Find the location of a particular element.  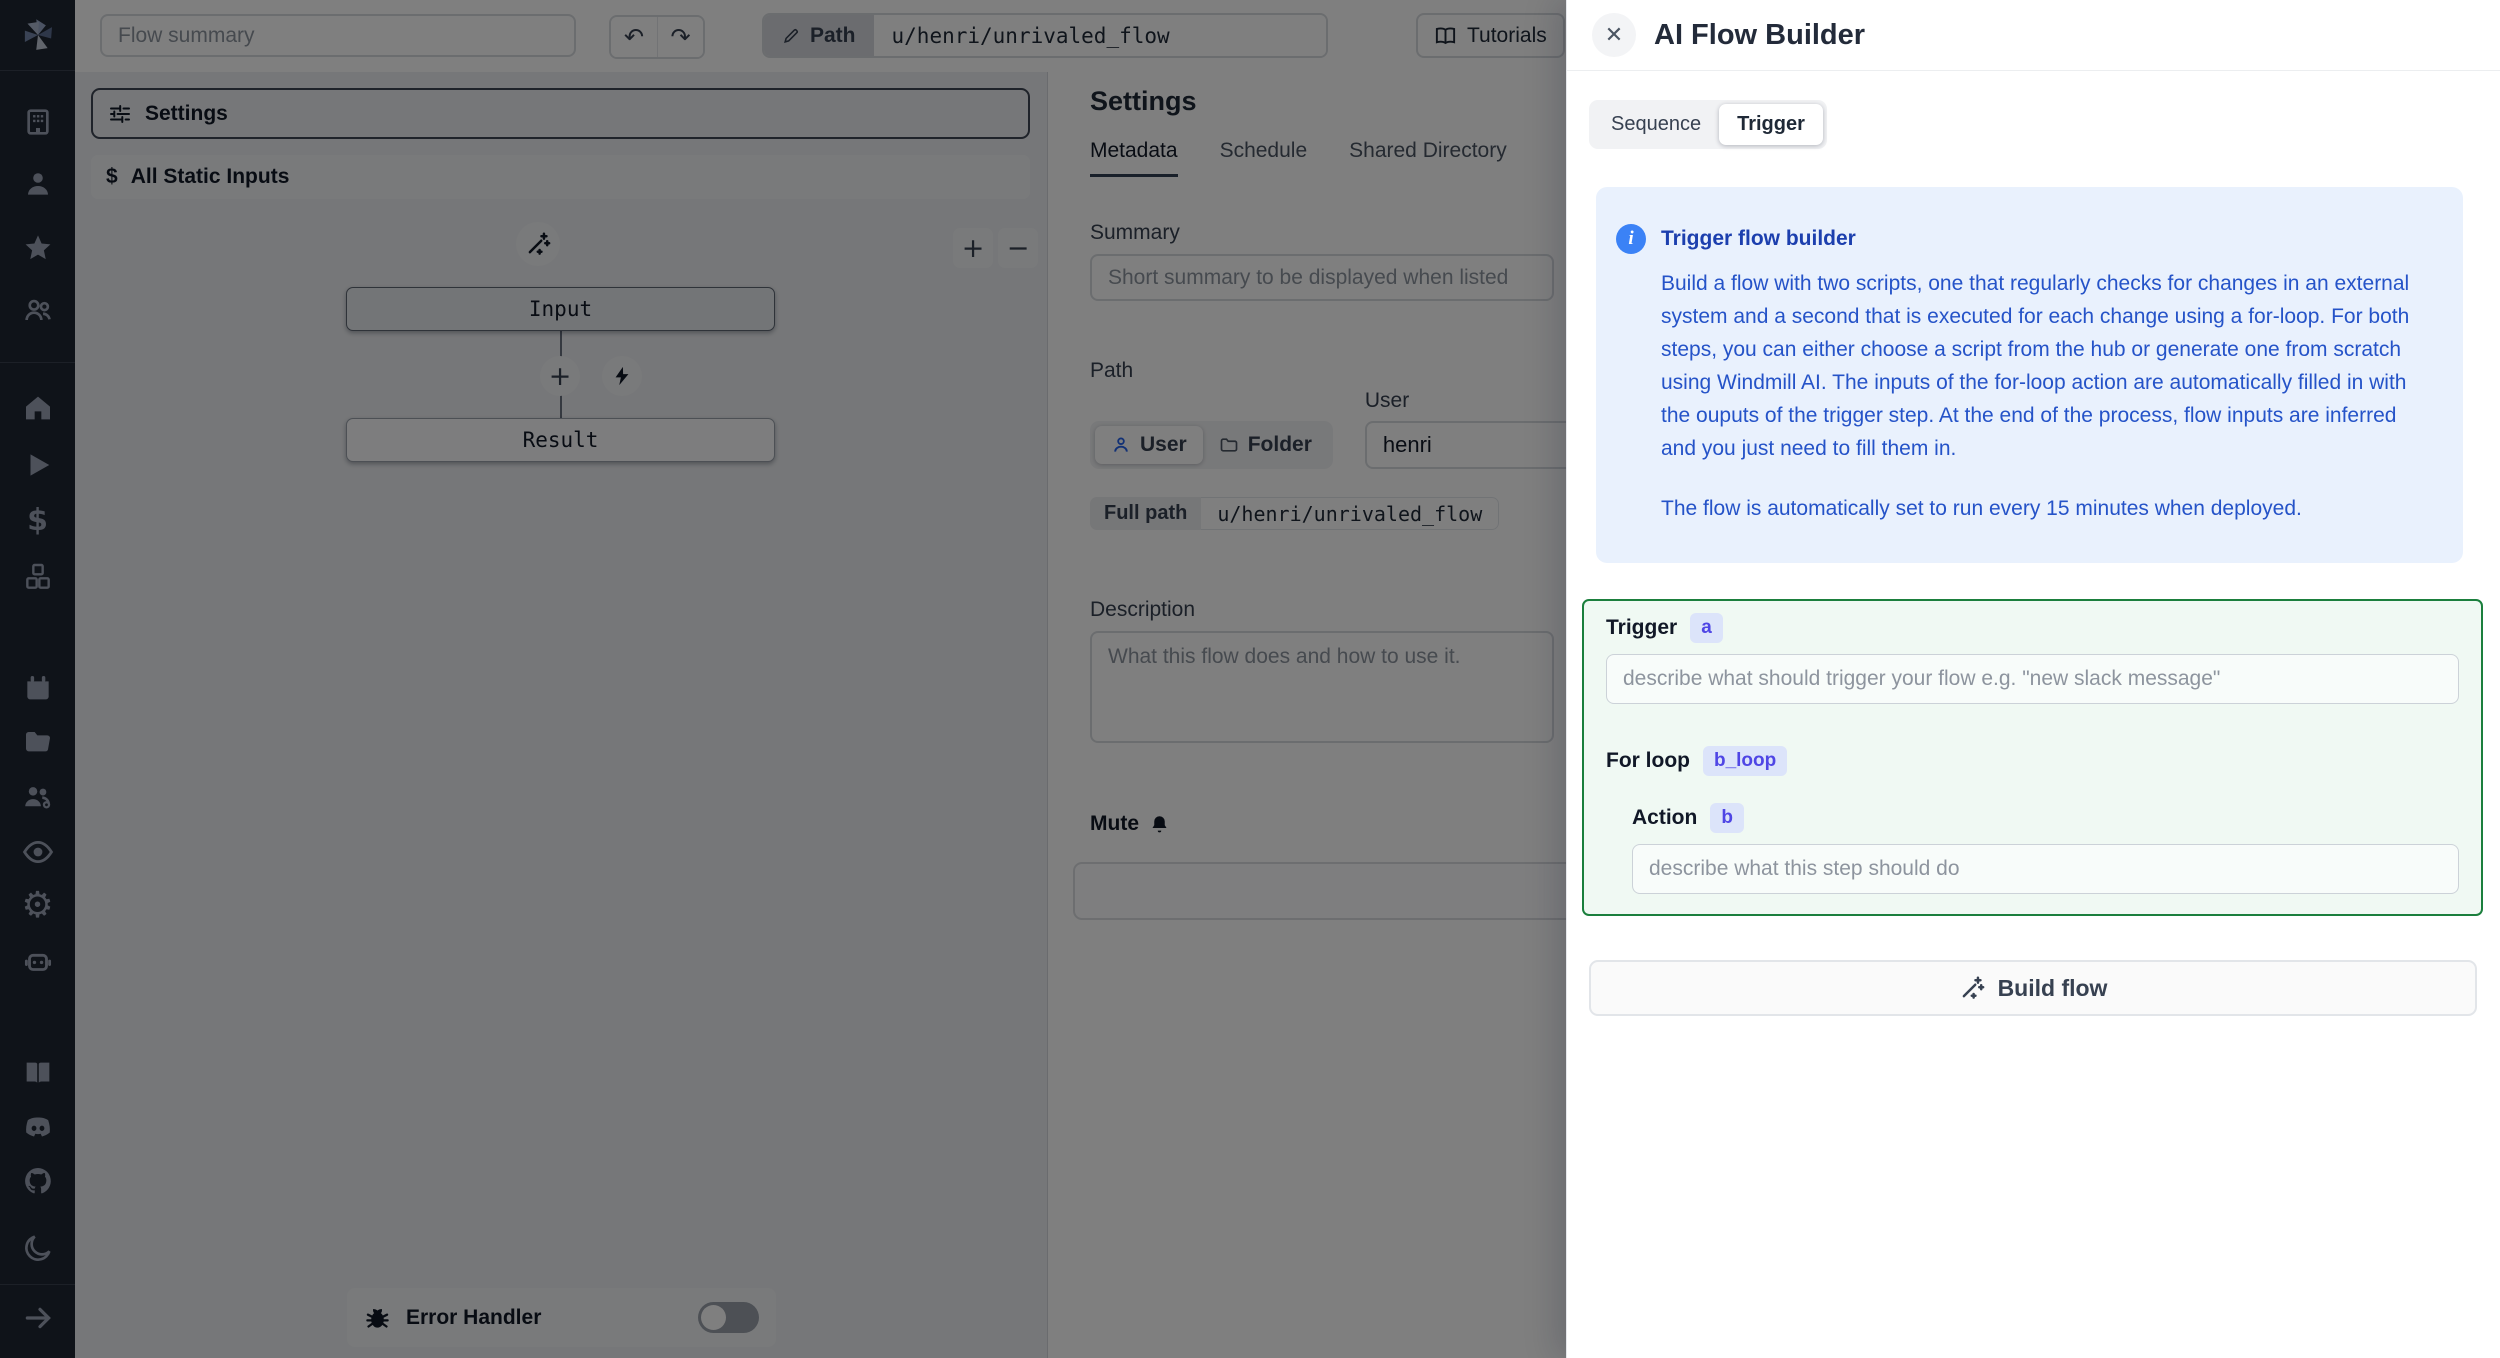

owner-user-option: User is located at coordinates (1149, 445).